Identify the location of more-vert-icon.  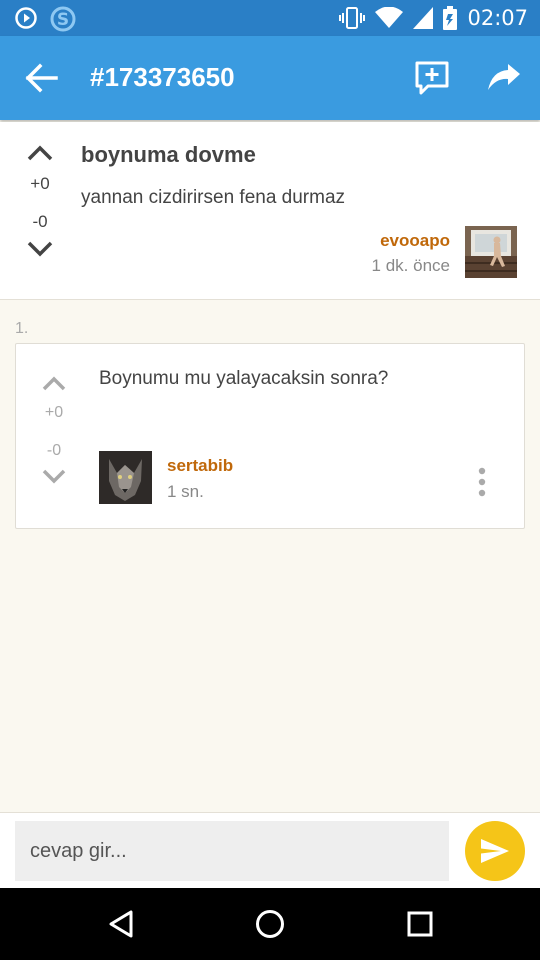
(482, 482).